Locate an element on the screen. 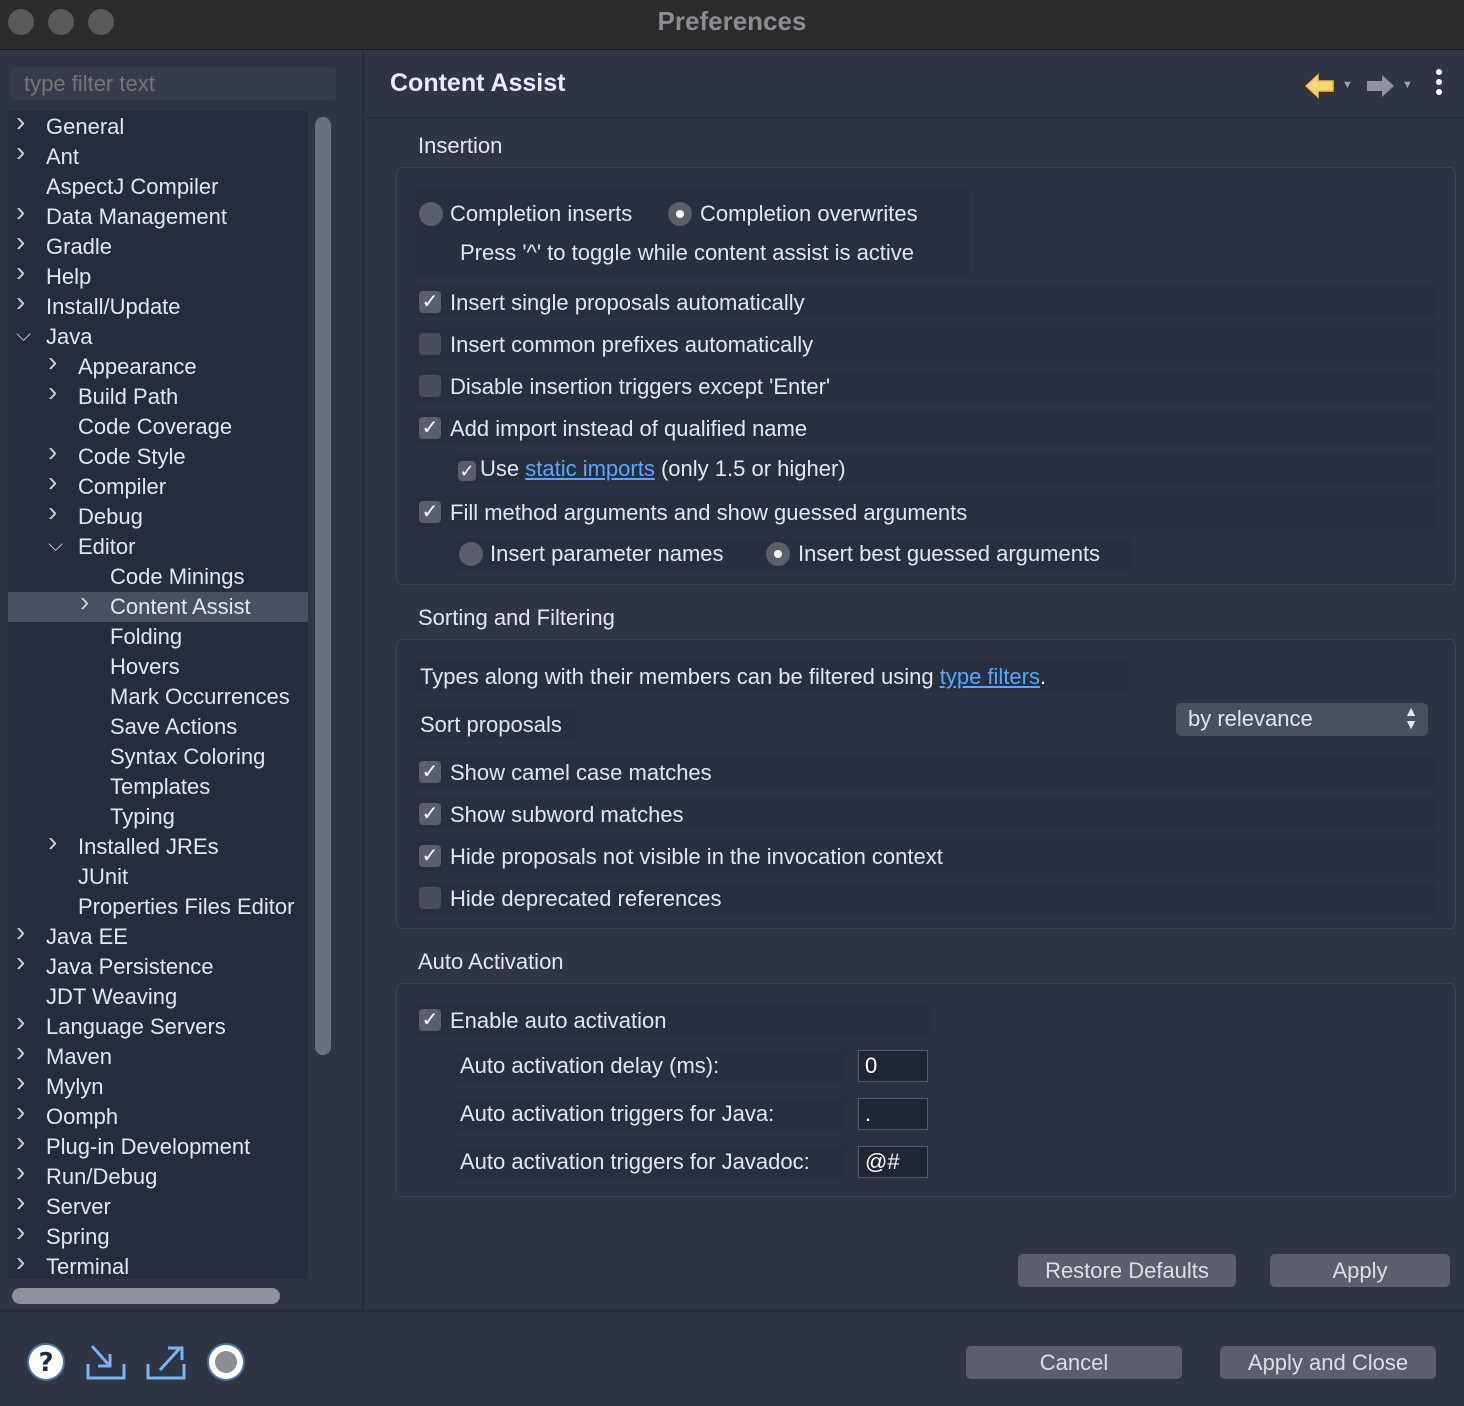 This screenshot has height=1406, width=1464. tree-item: › Install/Update is located at coordinates (158, 304).